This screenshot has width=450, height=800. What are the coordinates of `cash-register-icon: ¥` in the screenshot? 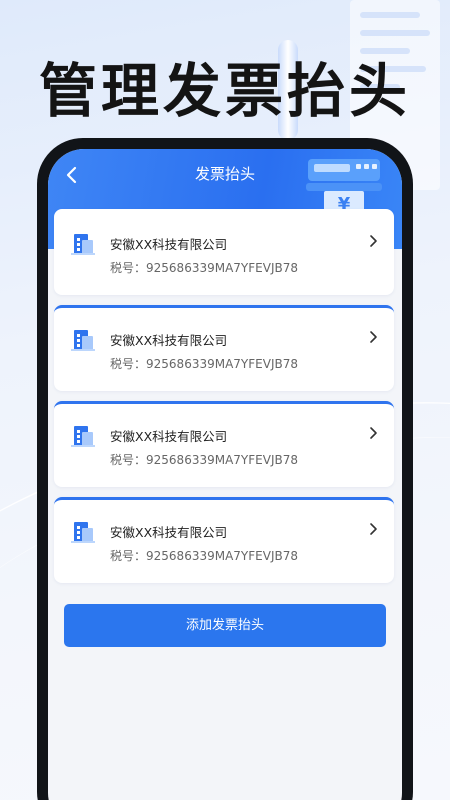 It's located at (344, 187).